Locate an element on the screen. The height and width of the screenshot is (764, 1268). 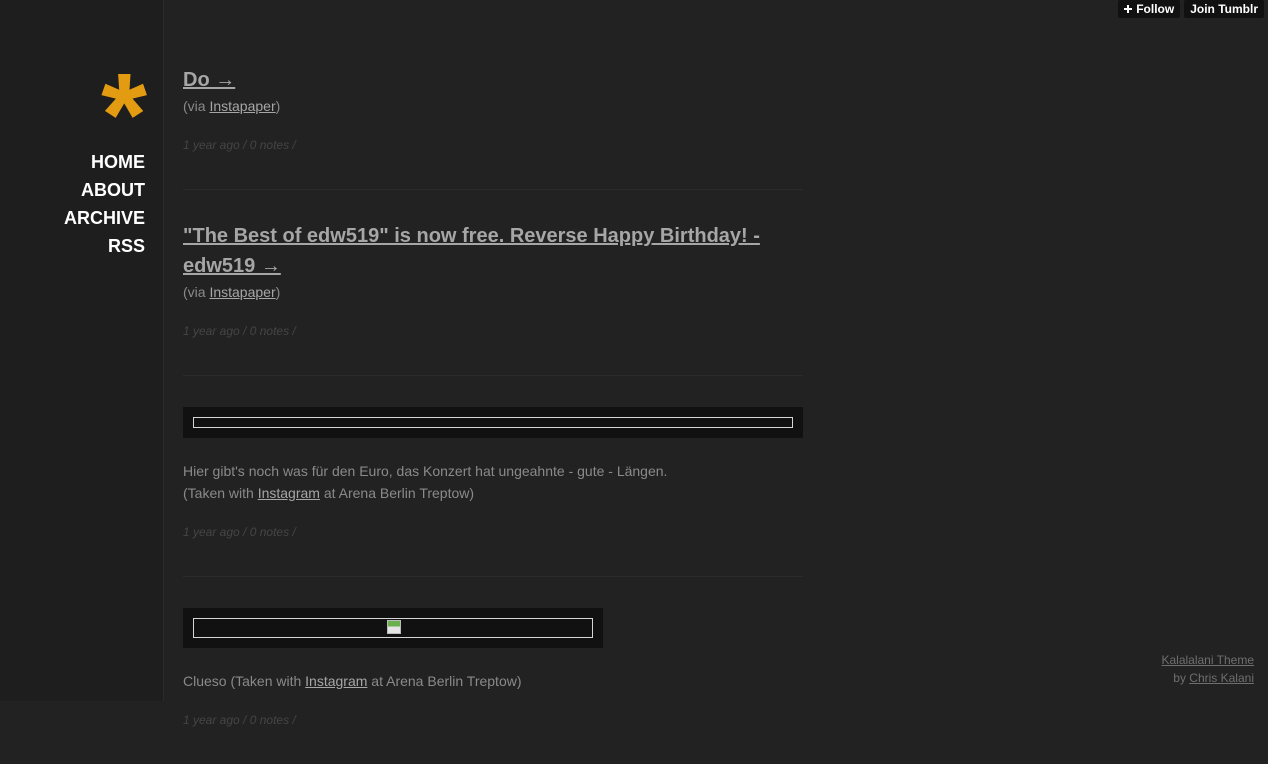
nav-home-link: HOME is located at coordinates (104, 162).